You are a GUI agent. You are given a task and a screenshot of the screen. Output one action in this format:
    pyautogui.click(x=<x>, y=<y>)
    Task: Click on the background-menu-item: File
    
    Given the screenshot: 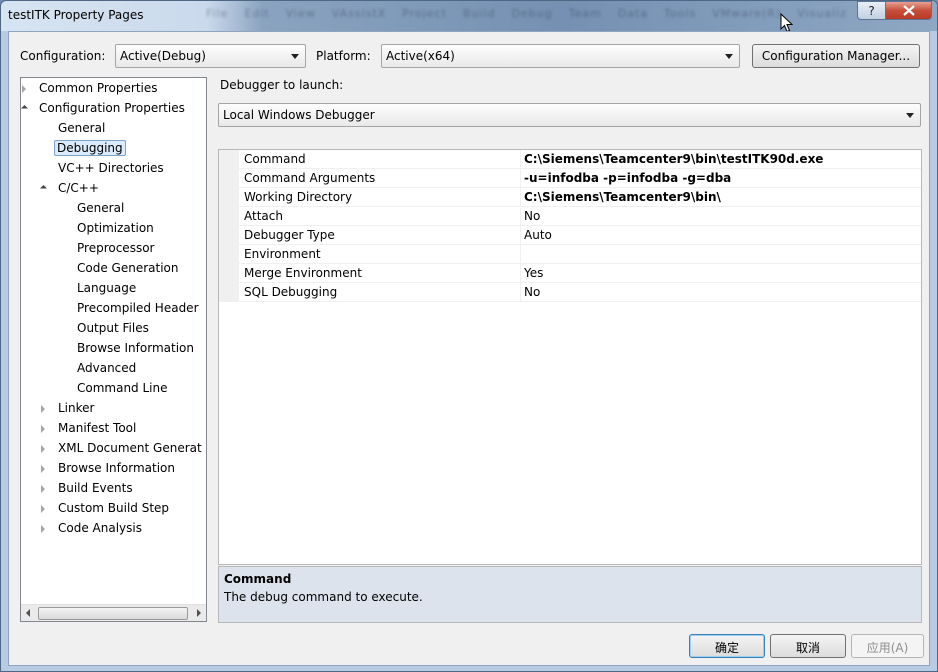 What is the action you would take?
    pyautogui.click(x=217, y=13)
    